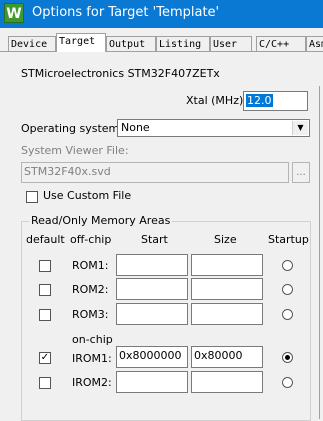 This screenshot has width=323, height=421. I want to click on rom3-size-input, so click(227, 314).